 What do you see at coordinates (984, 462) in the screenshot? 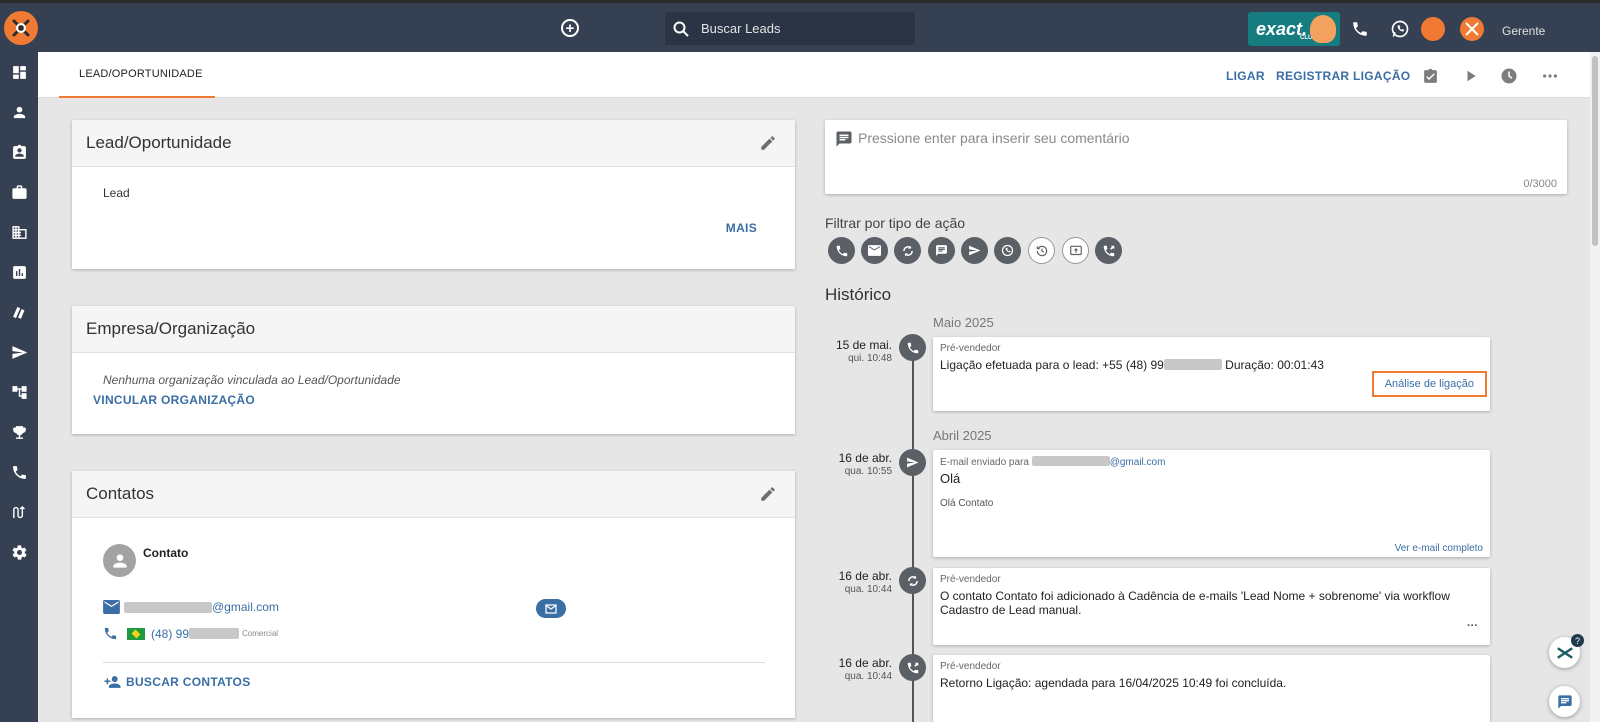
I see `entry-role: E-mail enviado para` at bounding box center [984, 462].